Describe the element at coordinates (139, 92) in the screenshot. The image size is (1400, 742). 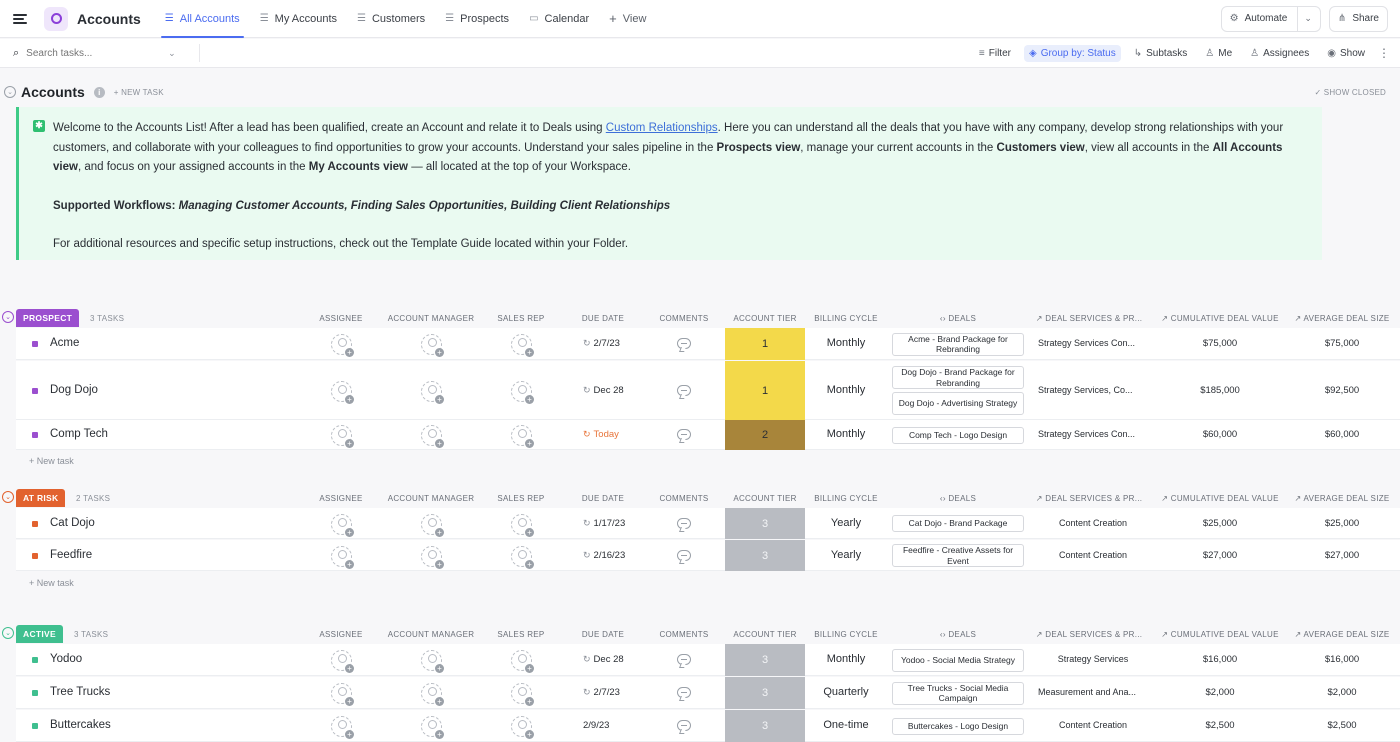
I see `new-task-button: + NEW TASK` at that location.